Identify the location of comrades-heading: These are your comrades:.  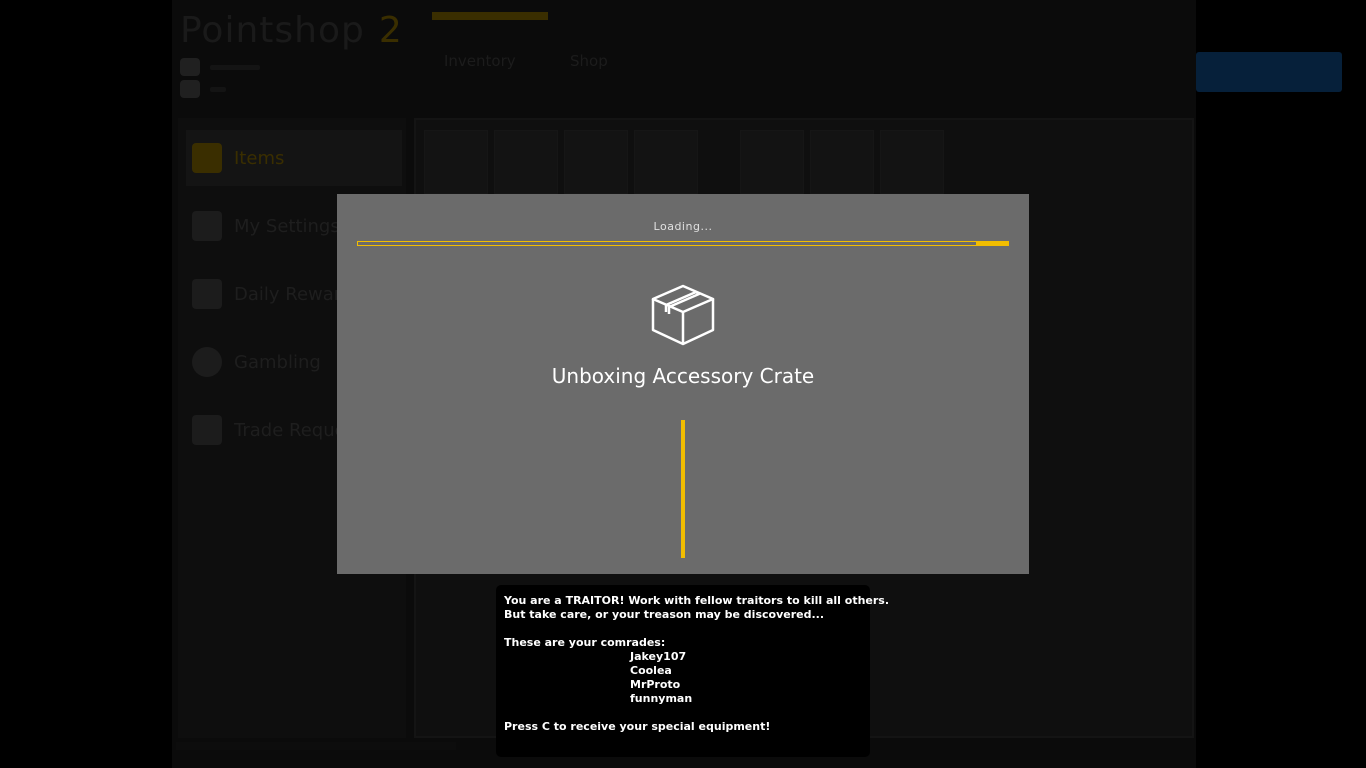
(585, 642).